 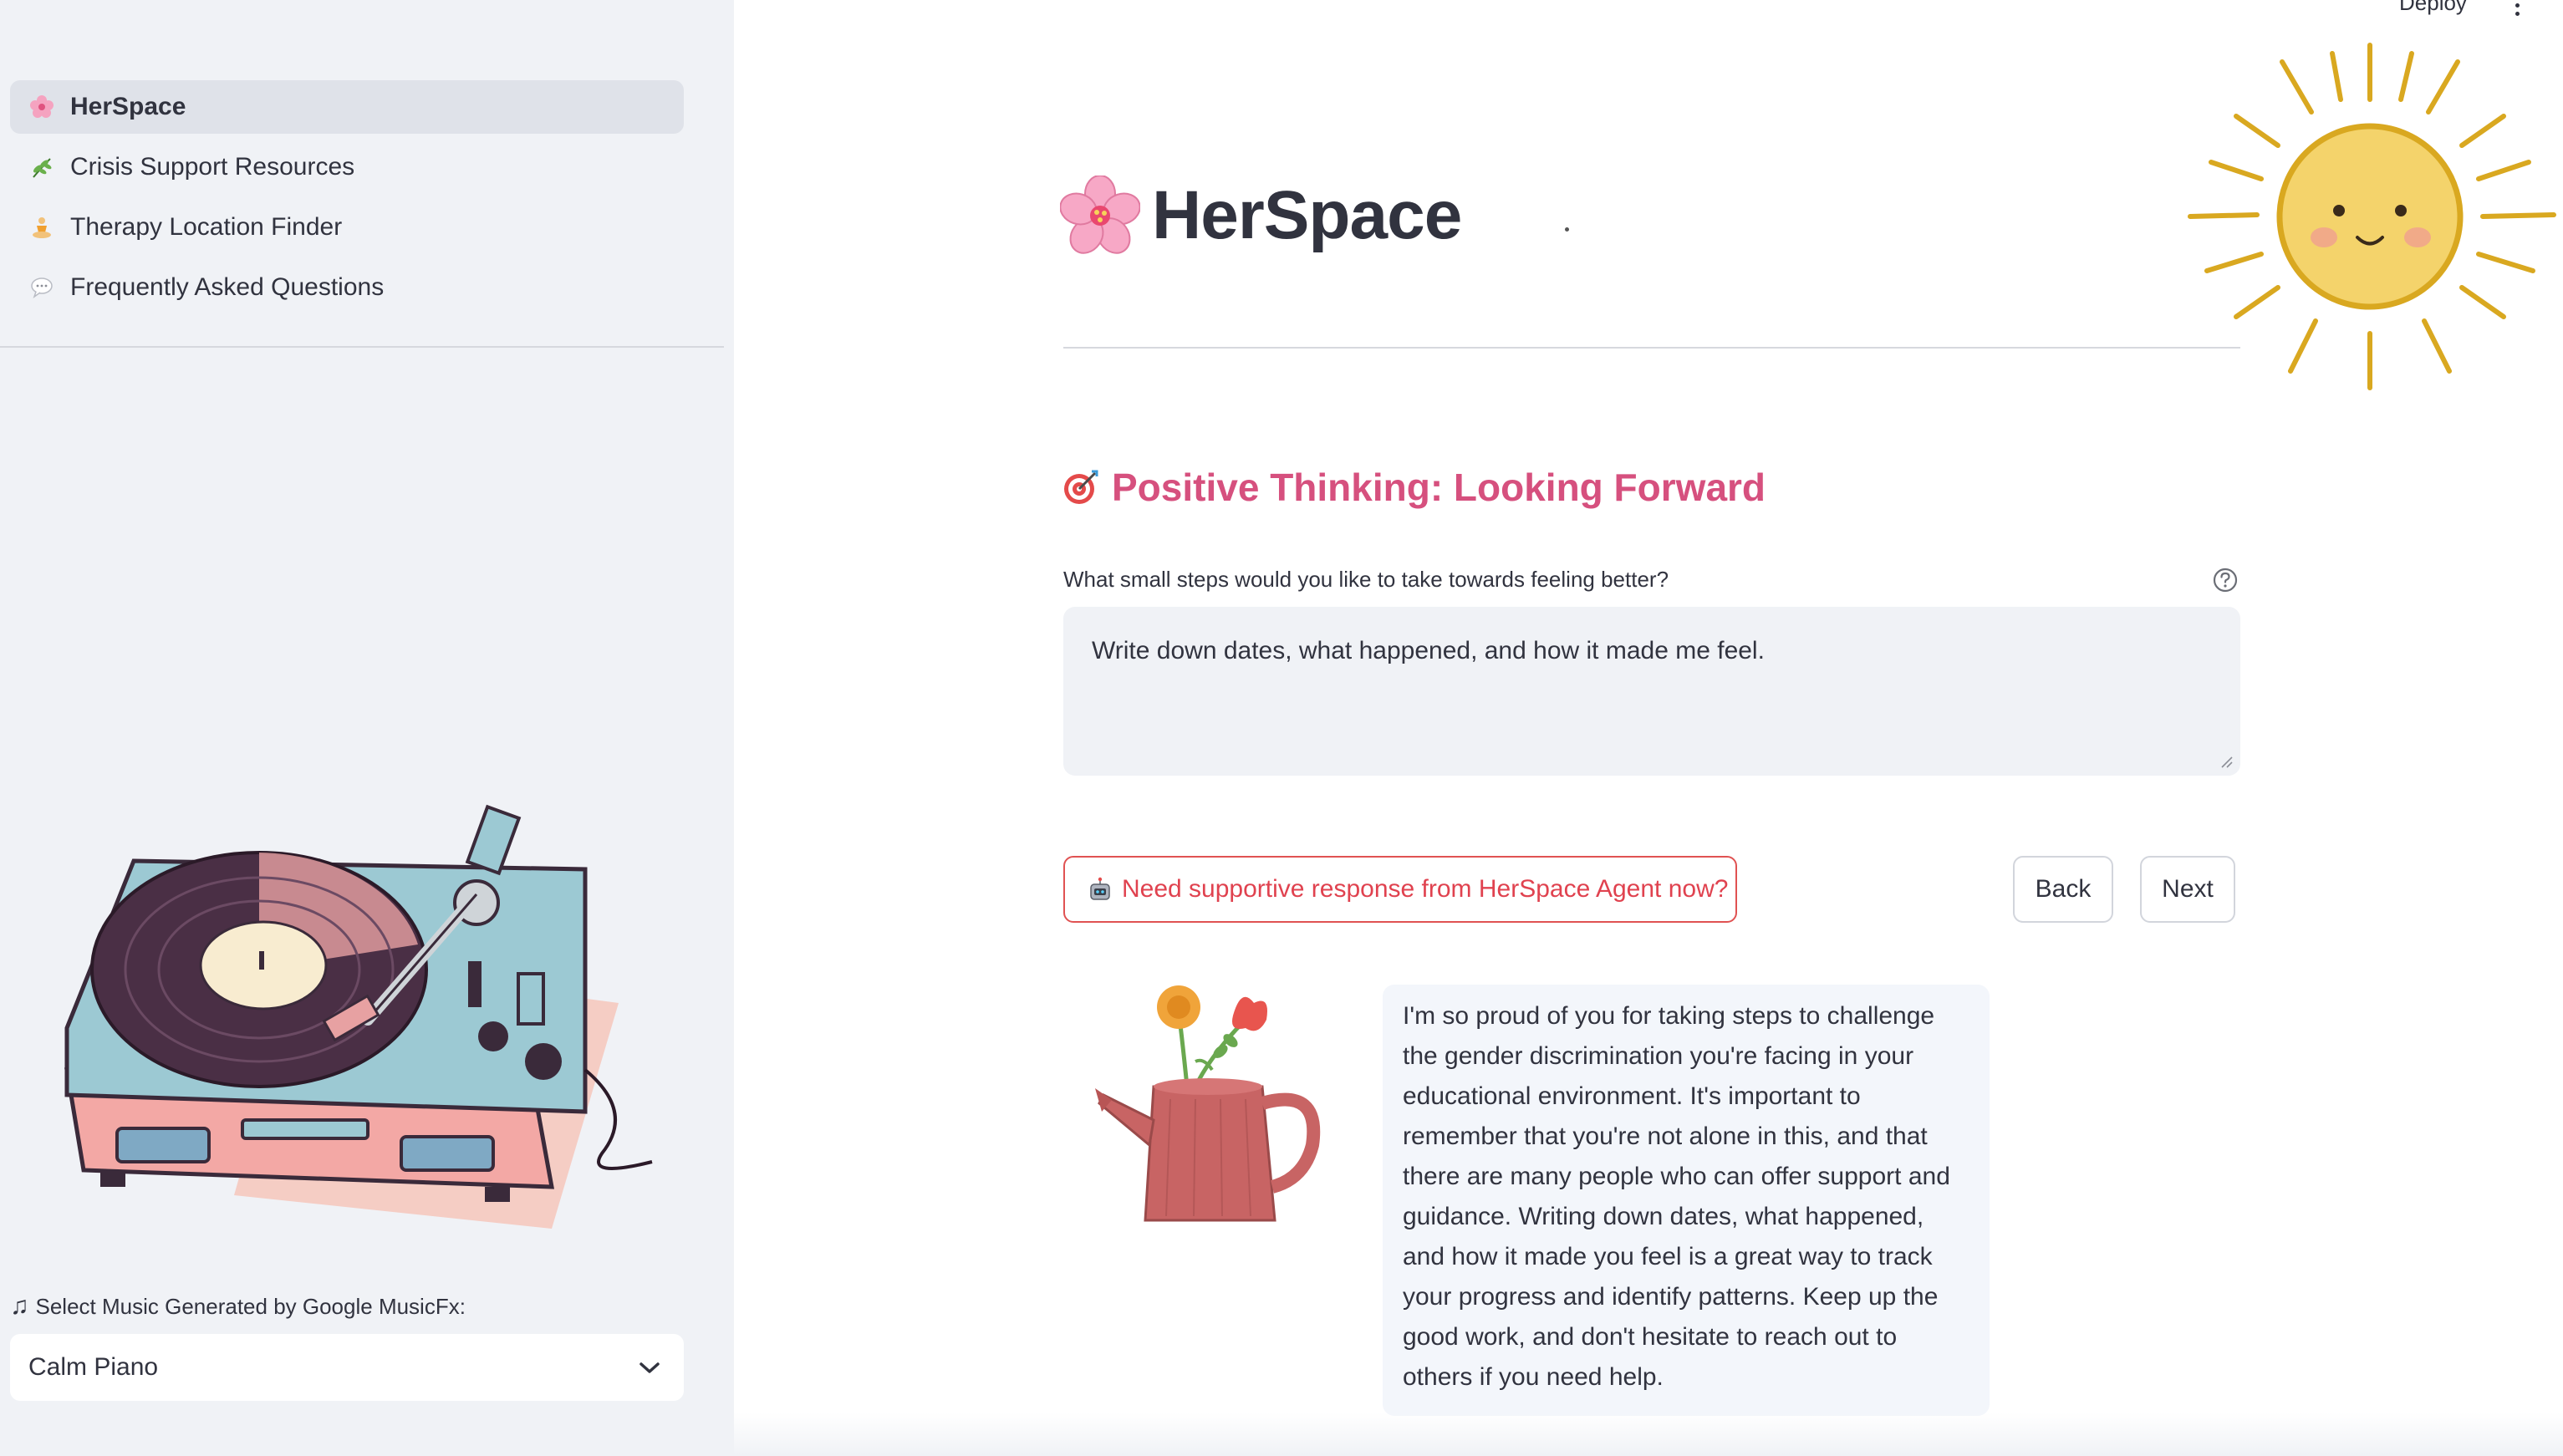 What do you see at coordinates (2372, 216) in the screenshot?
I see `sun-illustration` at bounding box center [2372, 216].